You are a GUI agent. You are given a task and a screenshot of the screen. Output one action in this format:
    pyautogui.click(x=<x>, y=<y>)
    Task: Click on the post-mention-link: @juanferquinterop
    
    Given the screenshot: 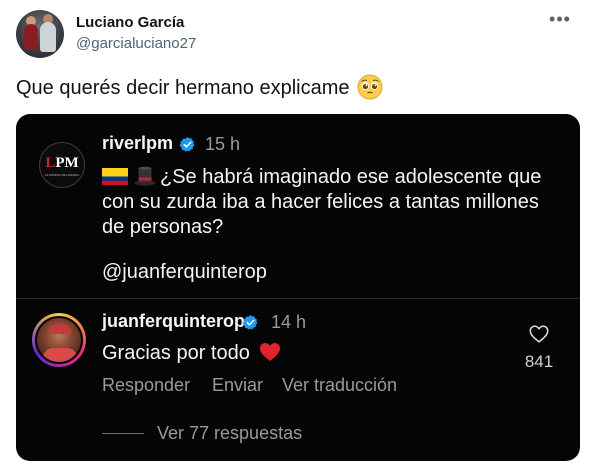 What is the action you would take?
    pyautogui.click(x=184, y=272)
    